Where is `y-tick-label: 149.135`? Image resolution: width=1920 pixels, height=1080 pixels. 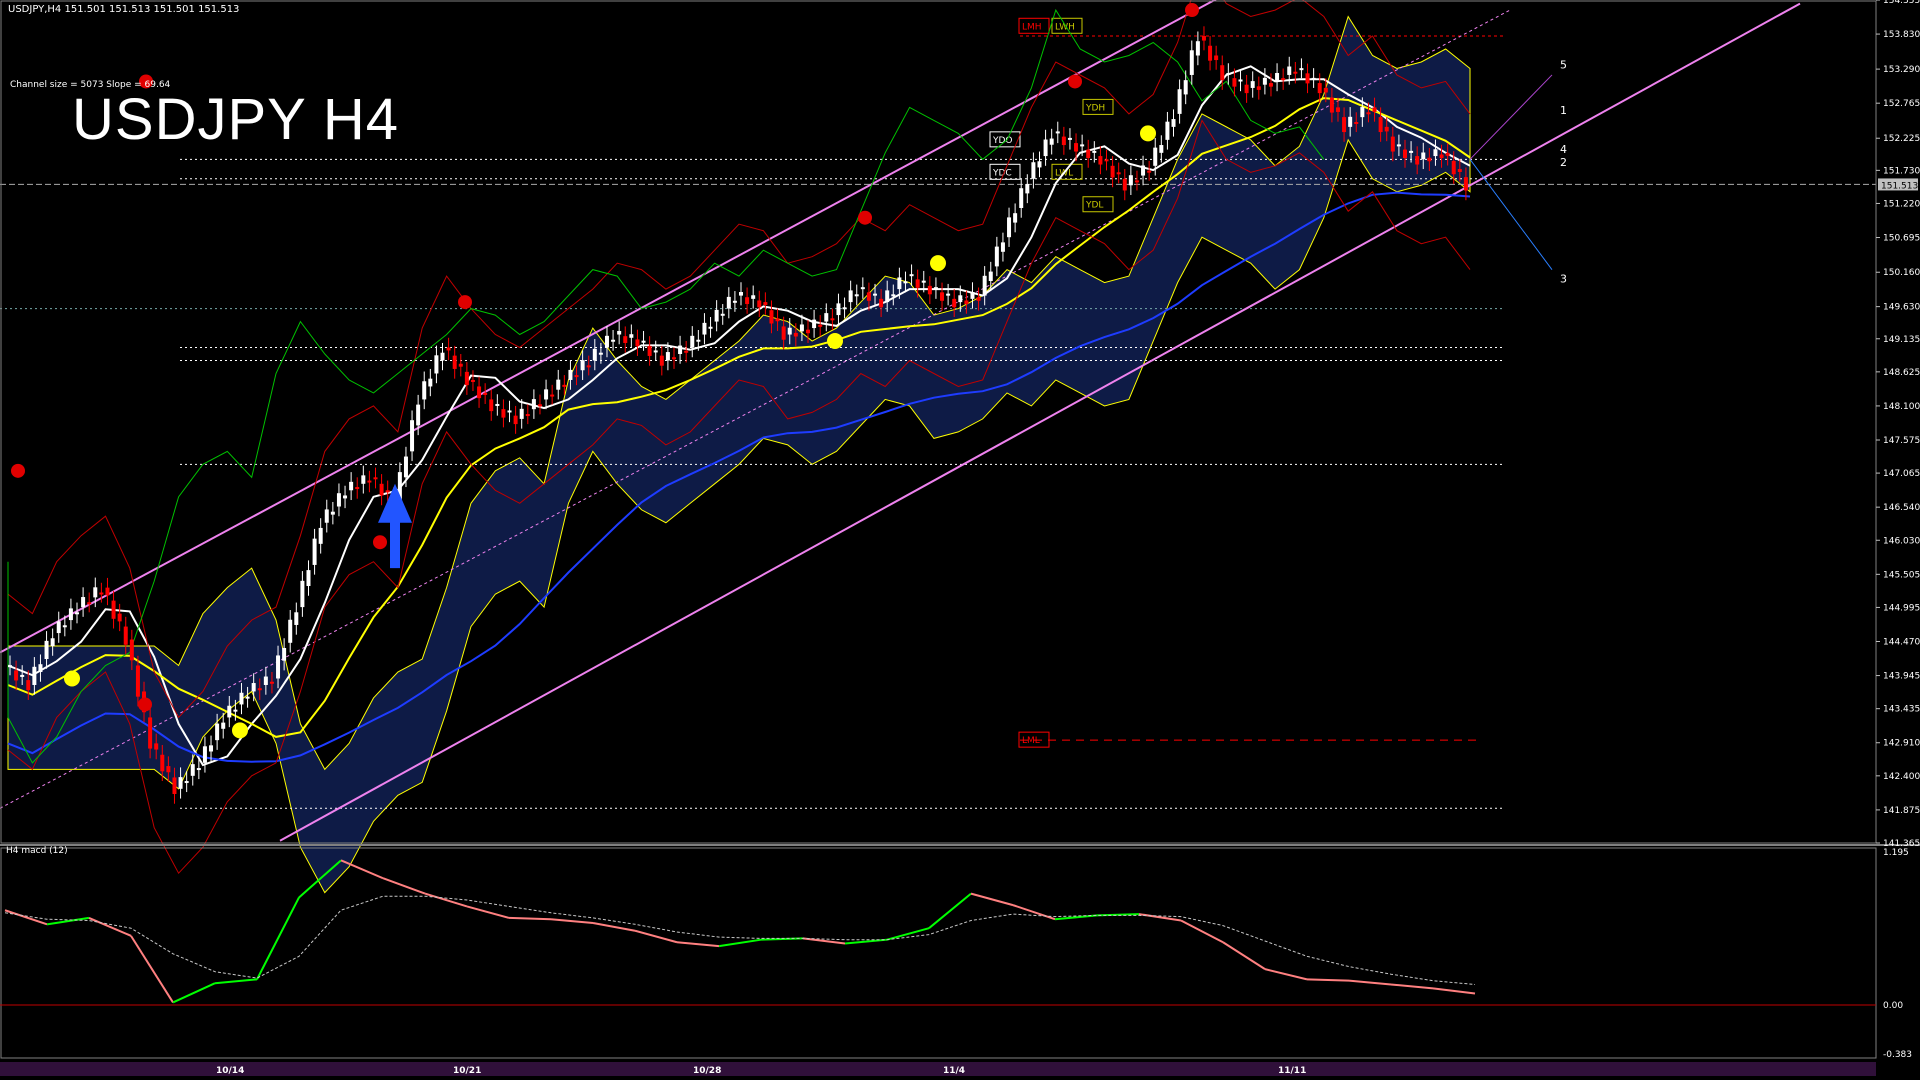 y-tick-label: 149.135 is located at coordinates (1901, 340).